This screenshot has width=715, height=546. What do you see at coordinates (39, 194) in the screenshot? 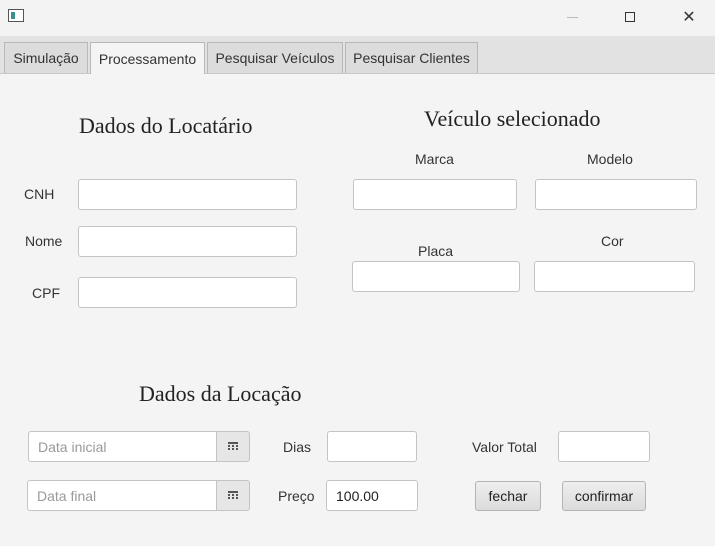
I see `cnh-label: CNH` at bounding box center [39, 194].